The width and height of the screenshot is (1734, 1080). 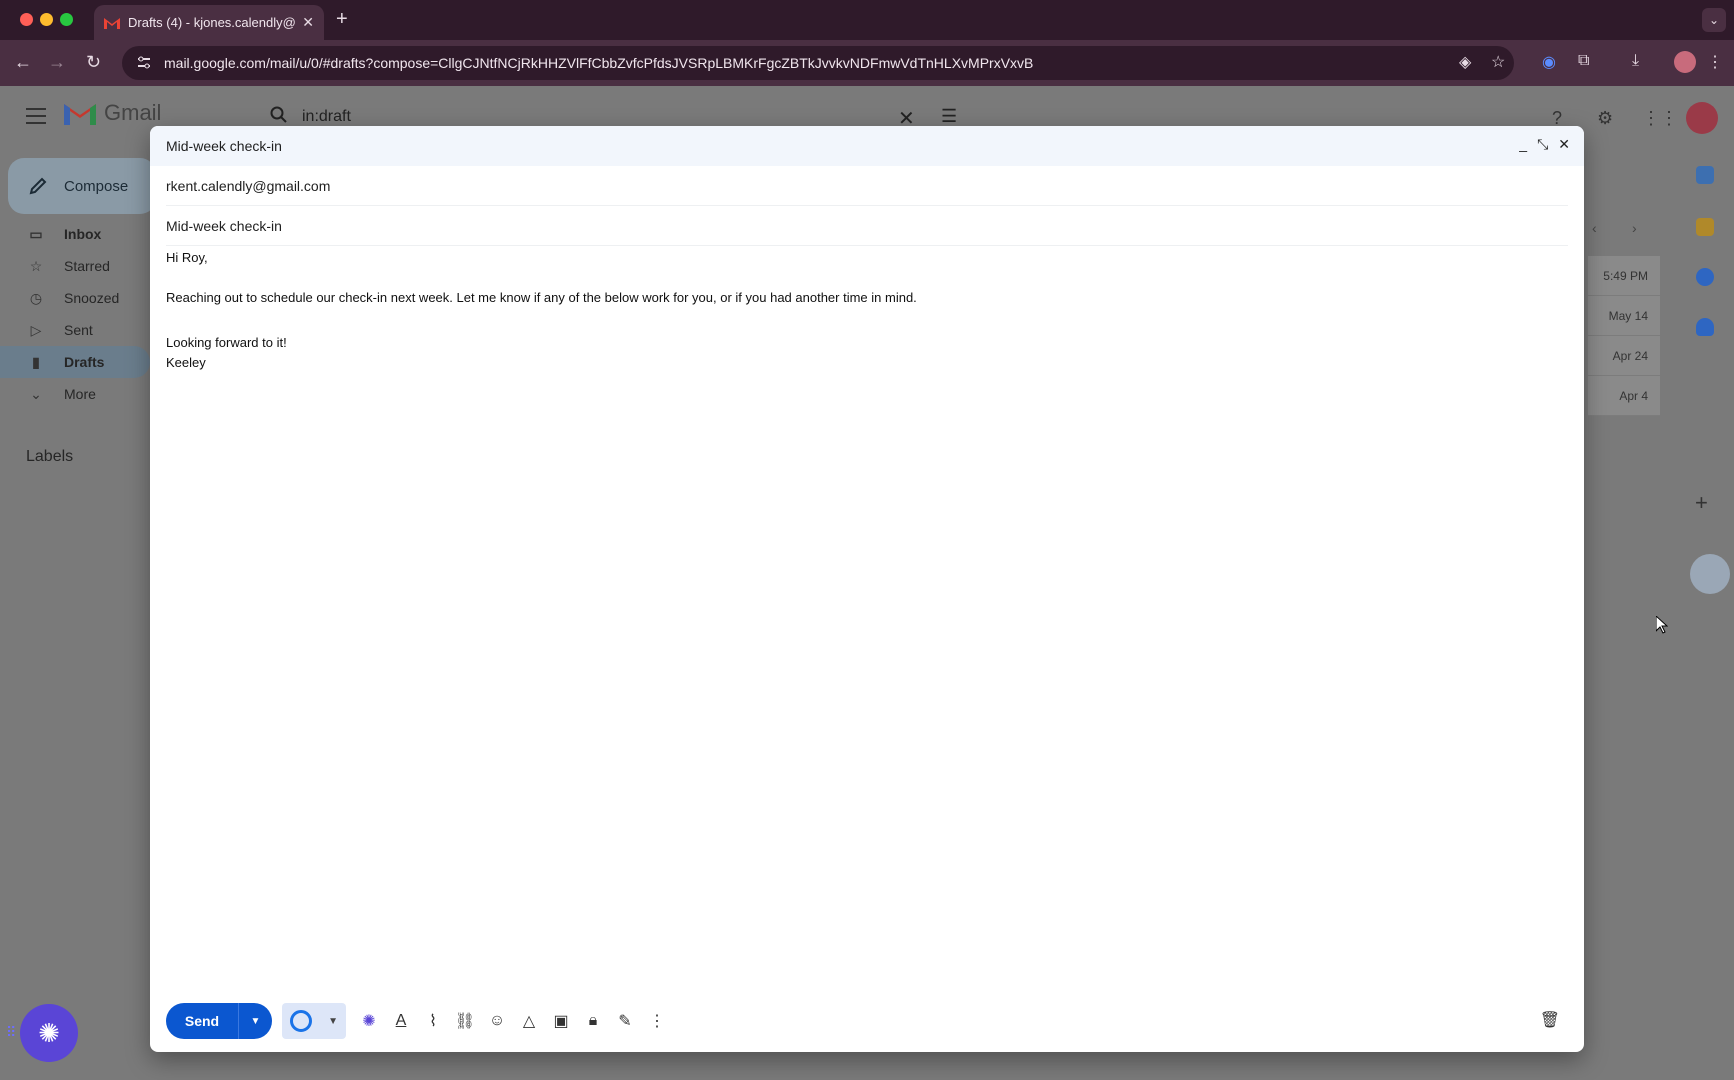 What do you see at coordinates (333, 1021) in the screenshot?
I see `chevron-down-icon: ▼` at bounding box center [333, 1021].